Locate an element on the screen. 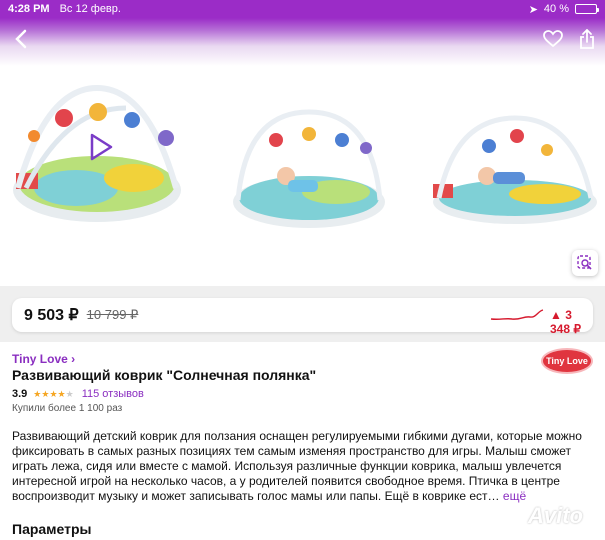 This screenshot has width=605, height=540. brand-logo: Tiny Love is located at coordinates (567, 361).